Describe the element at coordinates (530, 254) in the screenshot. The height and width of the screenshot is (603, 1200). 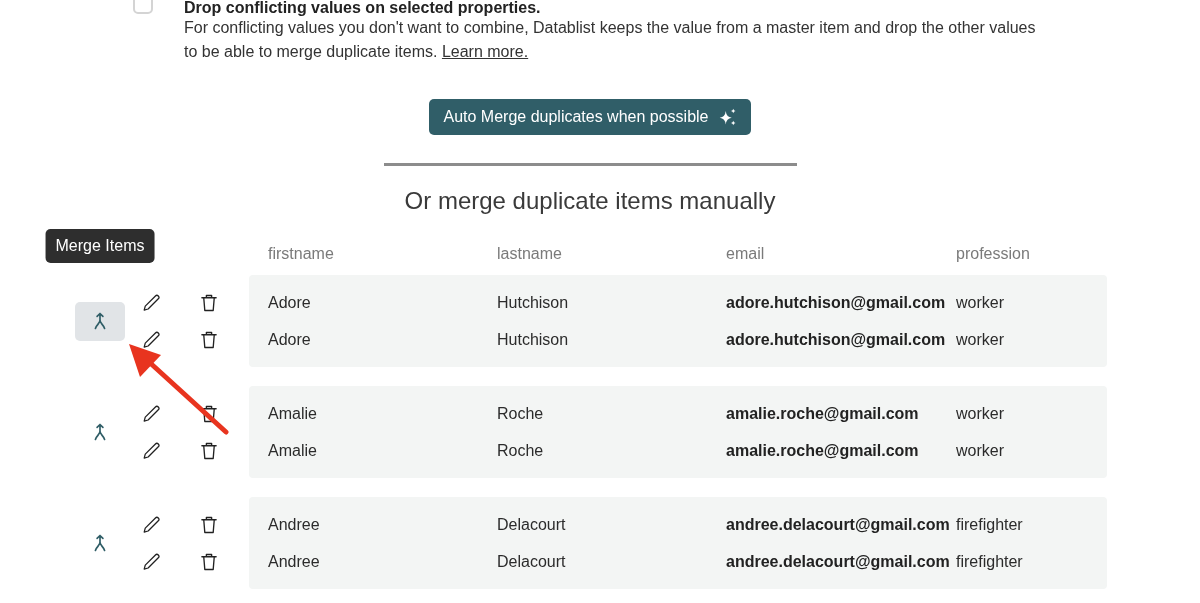
I see `column-header: lastname` at that location.